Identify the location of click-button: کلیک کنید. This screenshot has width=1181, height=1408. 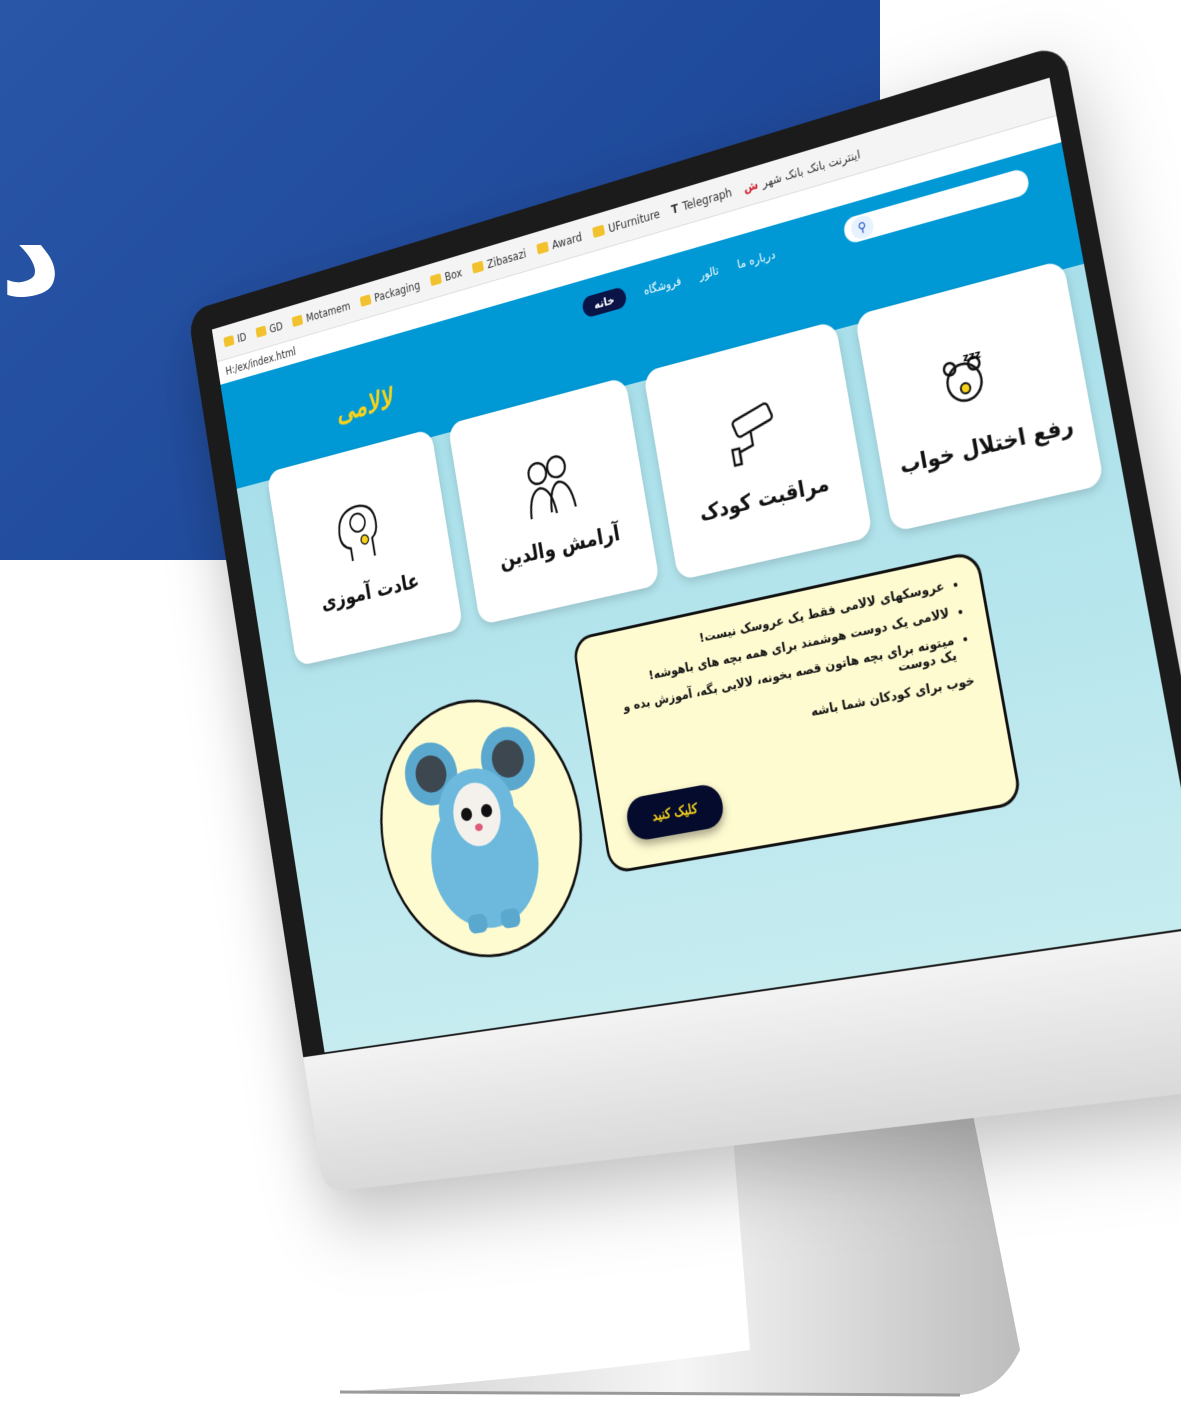
(675, 812).